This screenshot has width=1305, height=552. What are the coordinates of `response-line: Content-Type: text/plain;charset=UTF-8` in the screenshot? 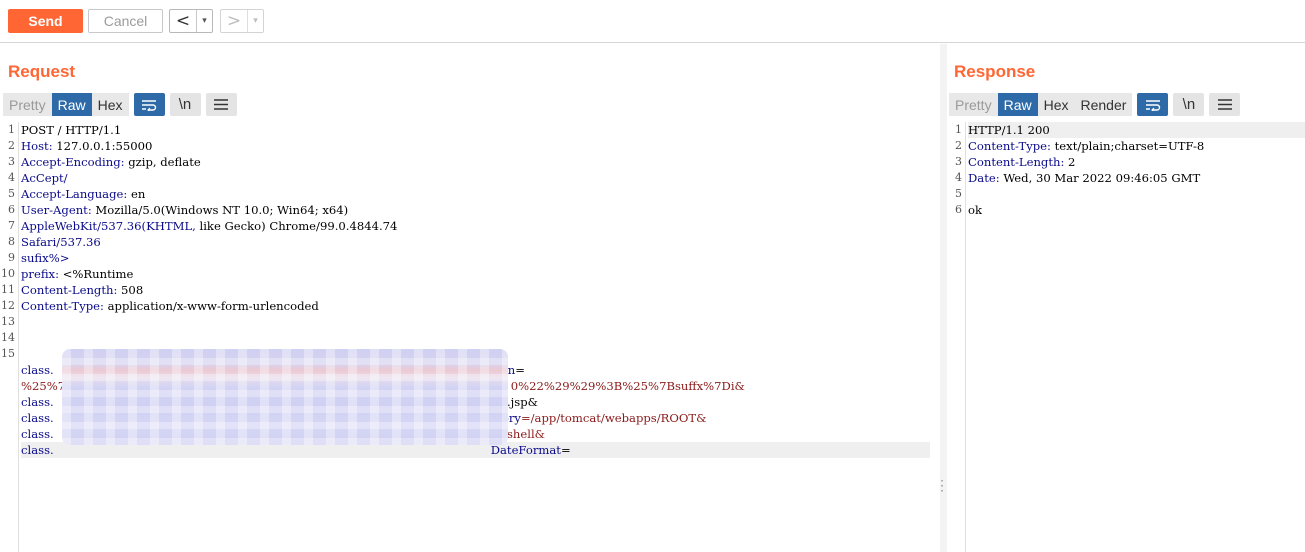 It's located at (1136, 146).